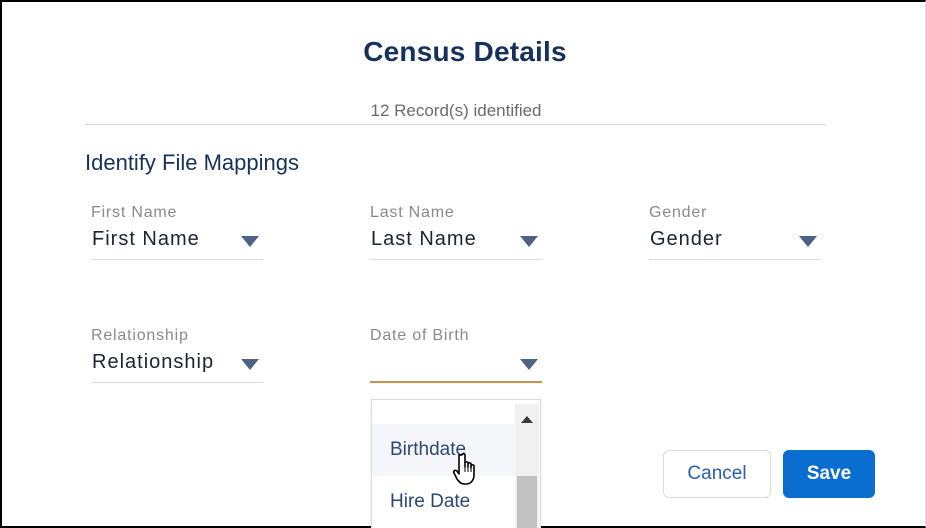 The height and width of the screenshot is (528, 926). I want to click on relationship-field: Relationship Relationship, so click(177, 355).